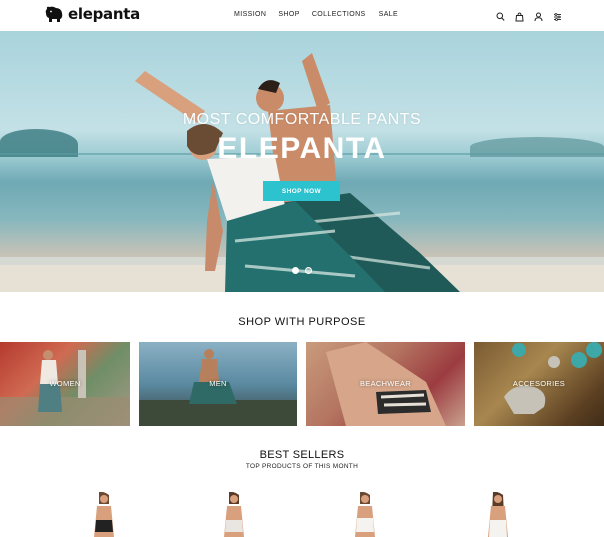 The height and width of the screenshot is (537, 604). I want to click on logo-text: elepanta, so click(104, 14).